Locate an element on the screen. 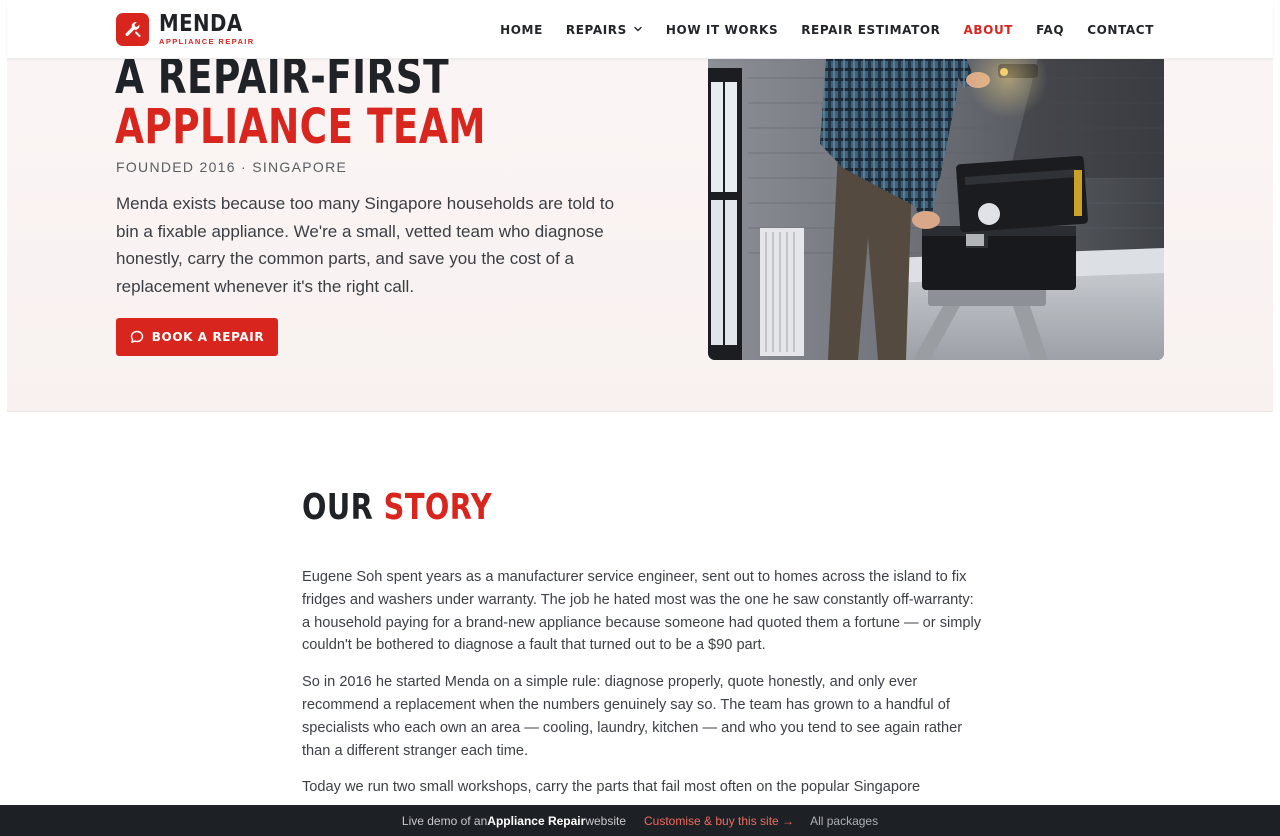  brand-name: MENDA is located at coordinates (201, 24).